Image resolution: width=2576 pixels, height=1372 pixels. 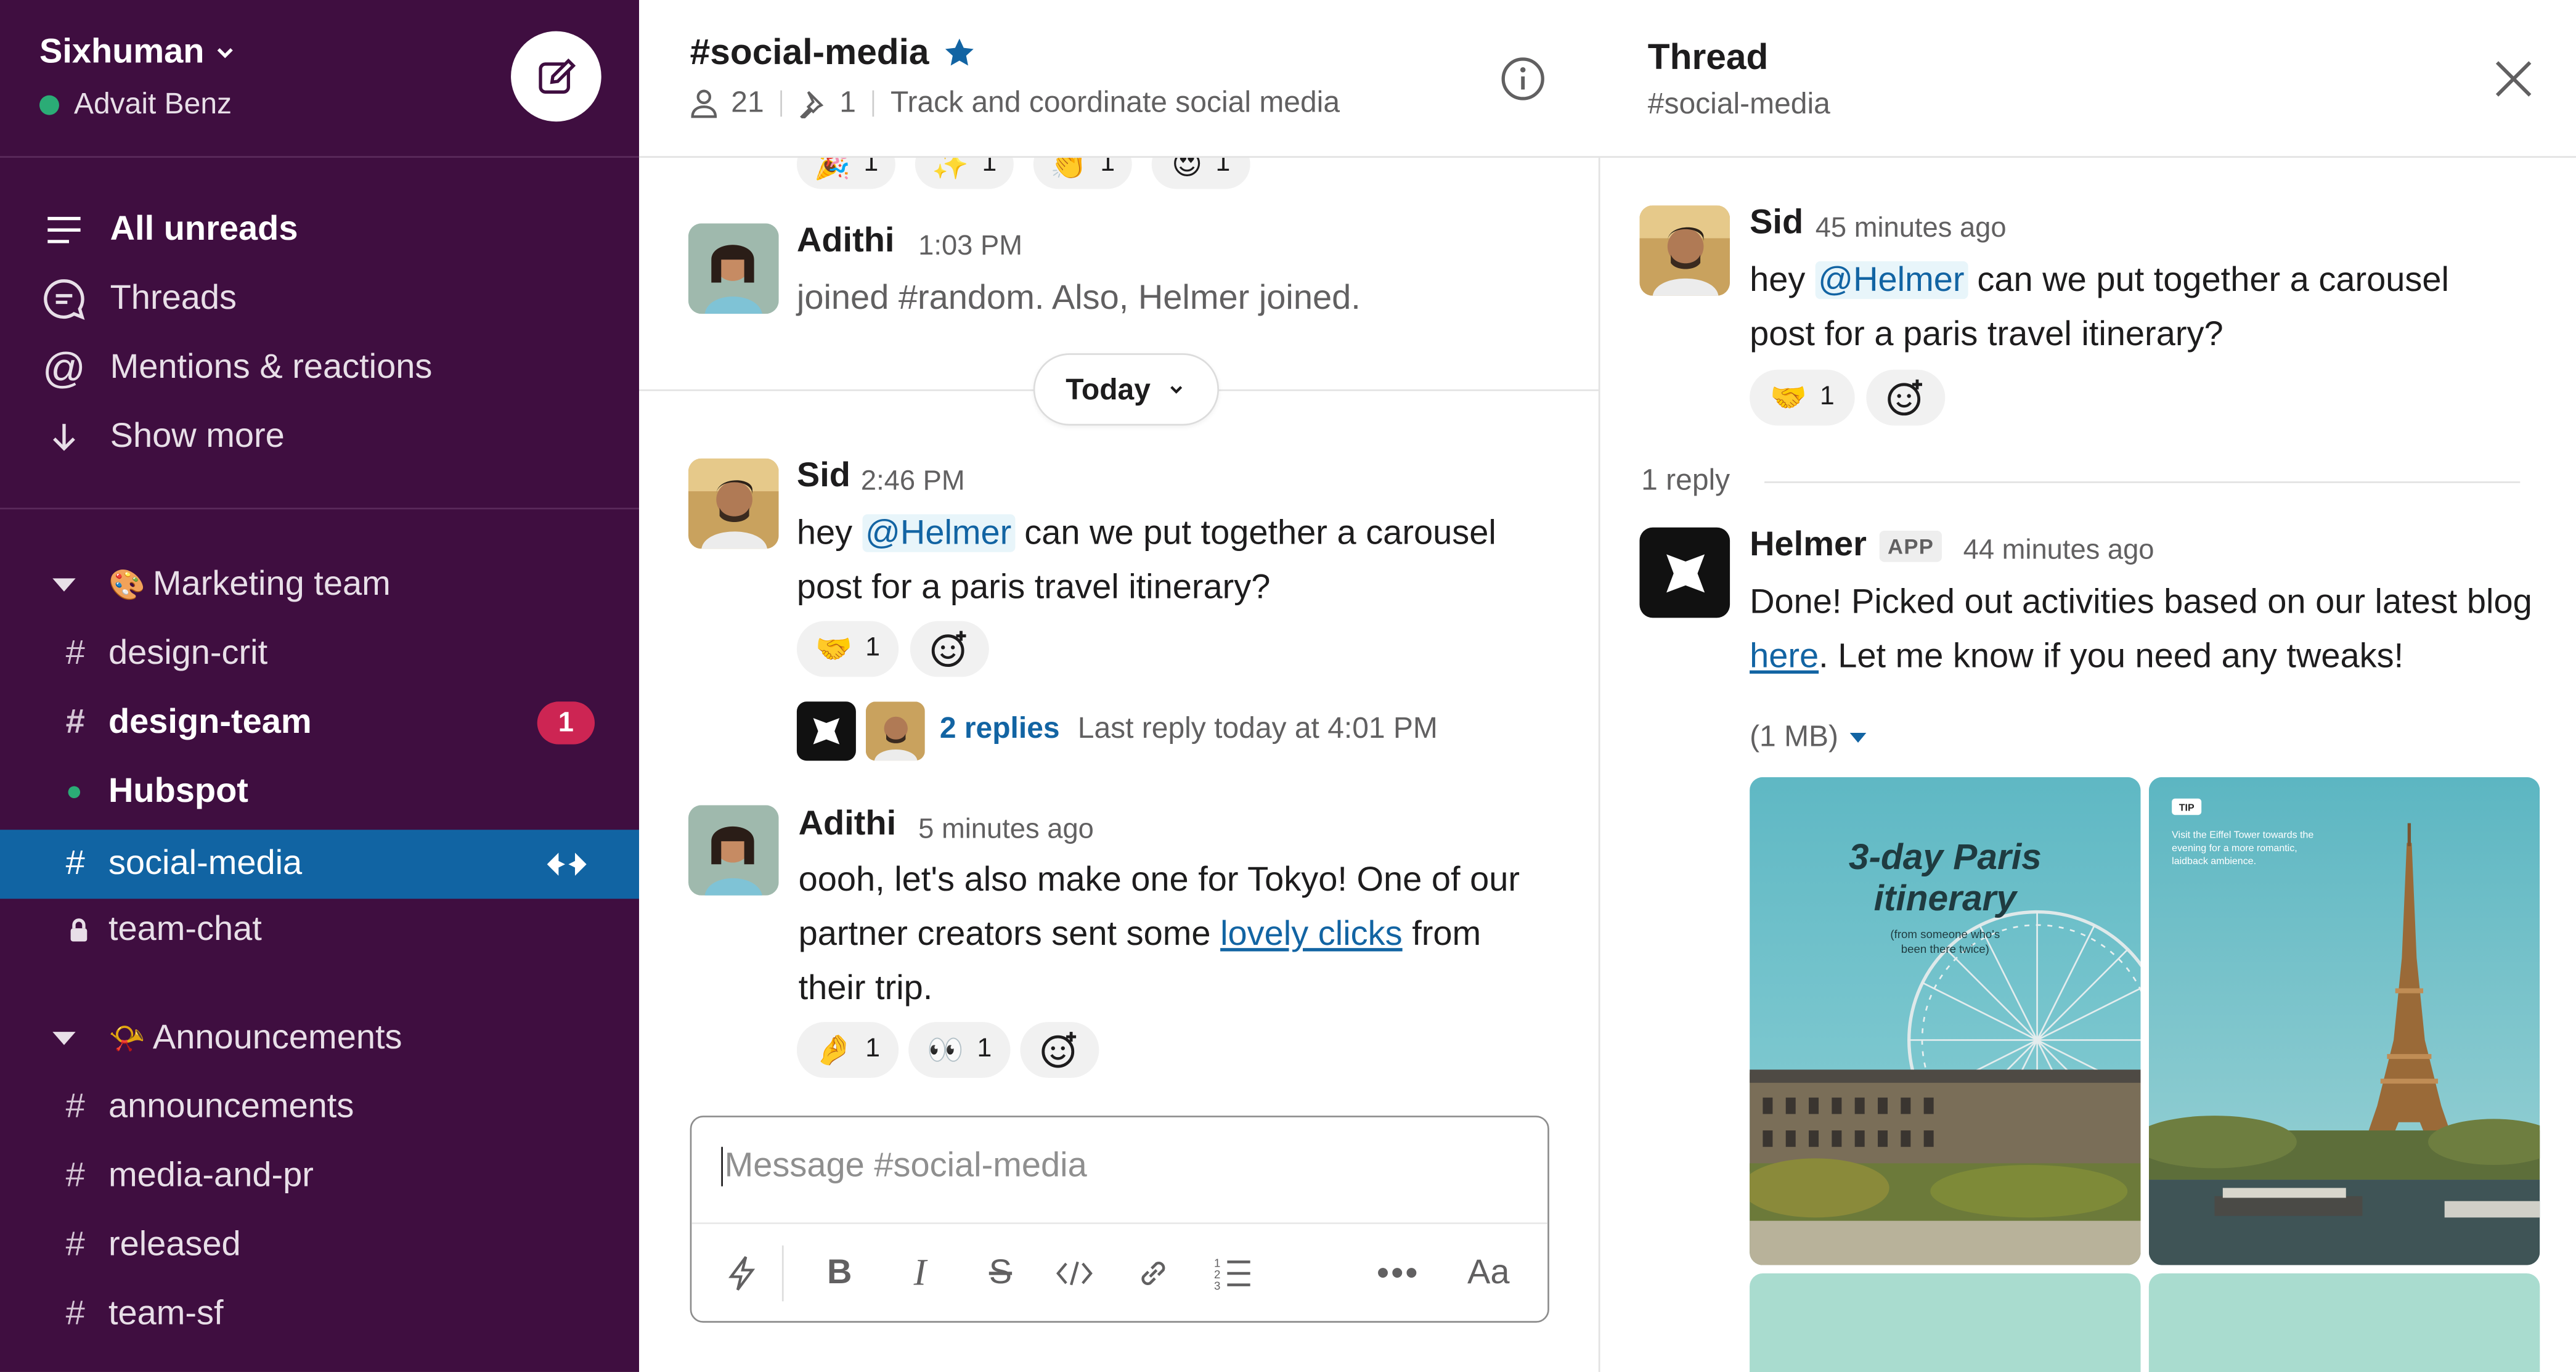 I want to click on strikethrough-button: S, so click(x=1000, y=1273).